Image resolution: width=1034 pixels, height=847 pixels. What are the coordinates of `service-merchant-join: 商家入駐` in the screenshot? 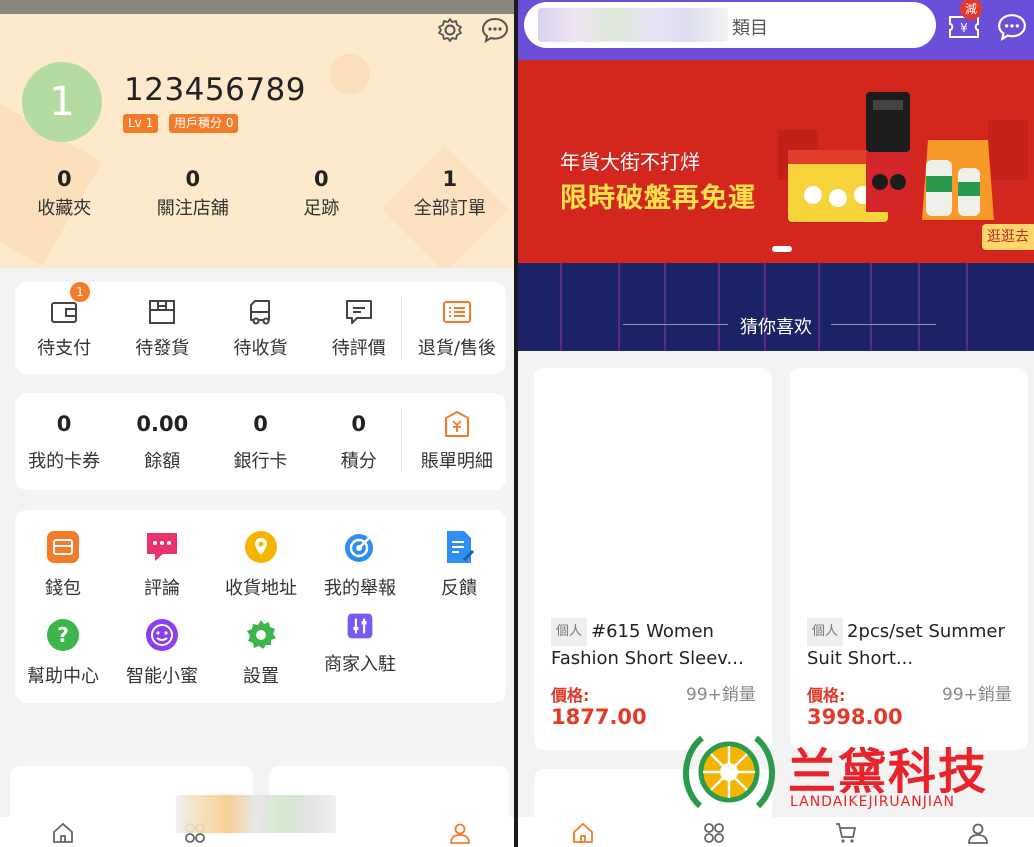 It's located at (360, 644).